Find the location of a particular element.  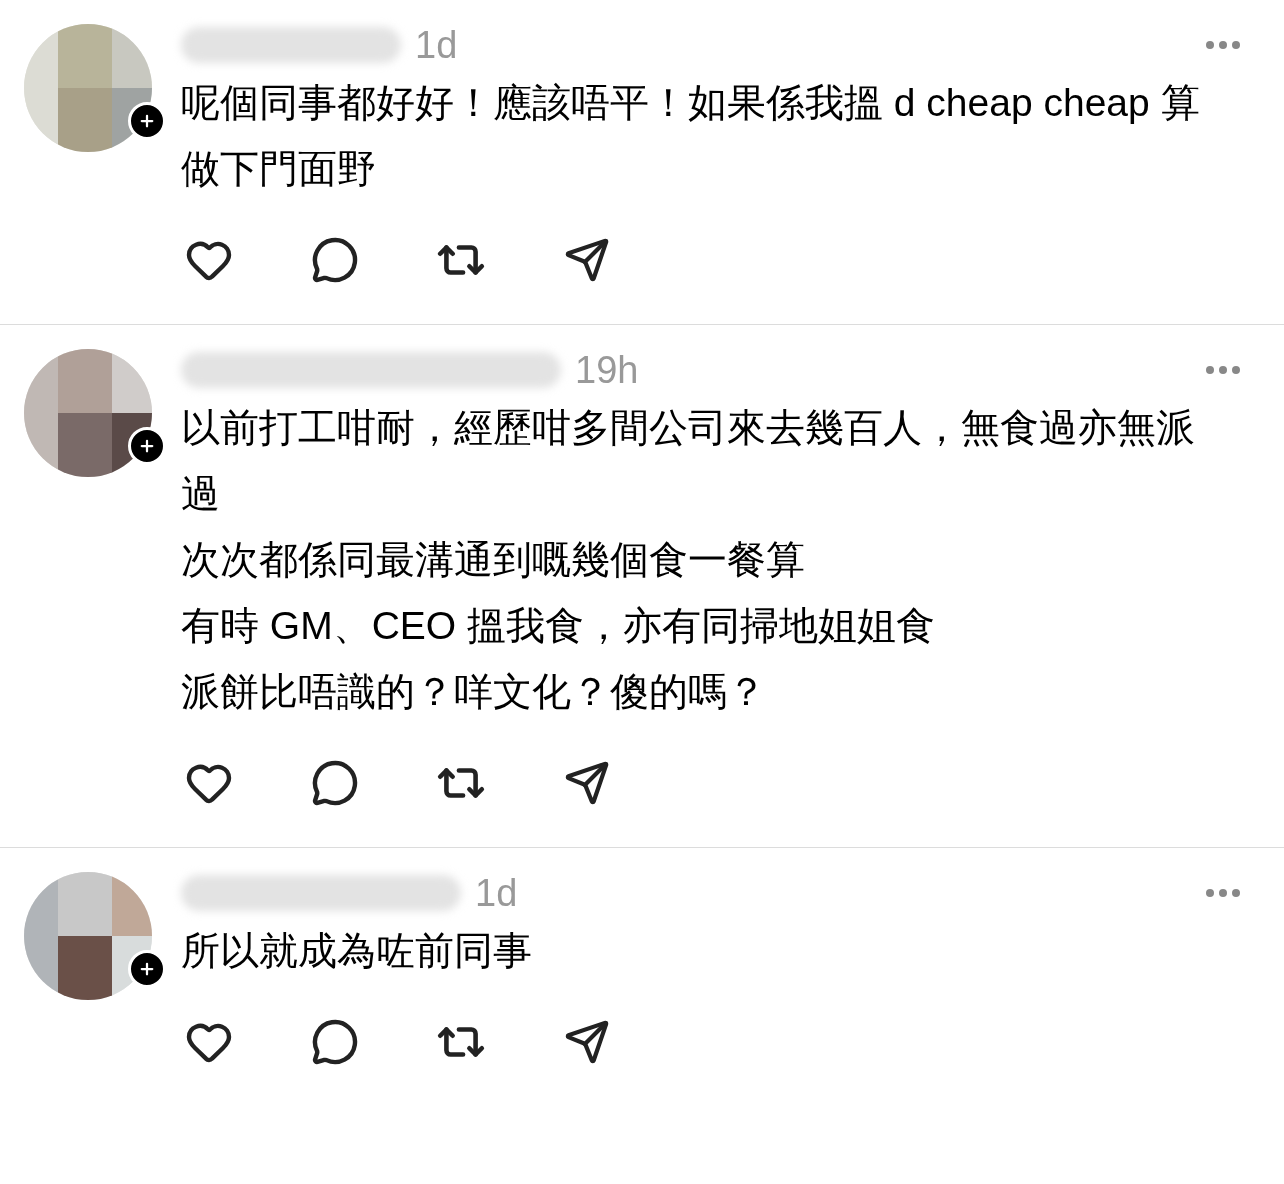

comment-text: 派餅比唔識的？咩文化？傻的嗎？ is located at coordinates (474, 692).